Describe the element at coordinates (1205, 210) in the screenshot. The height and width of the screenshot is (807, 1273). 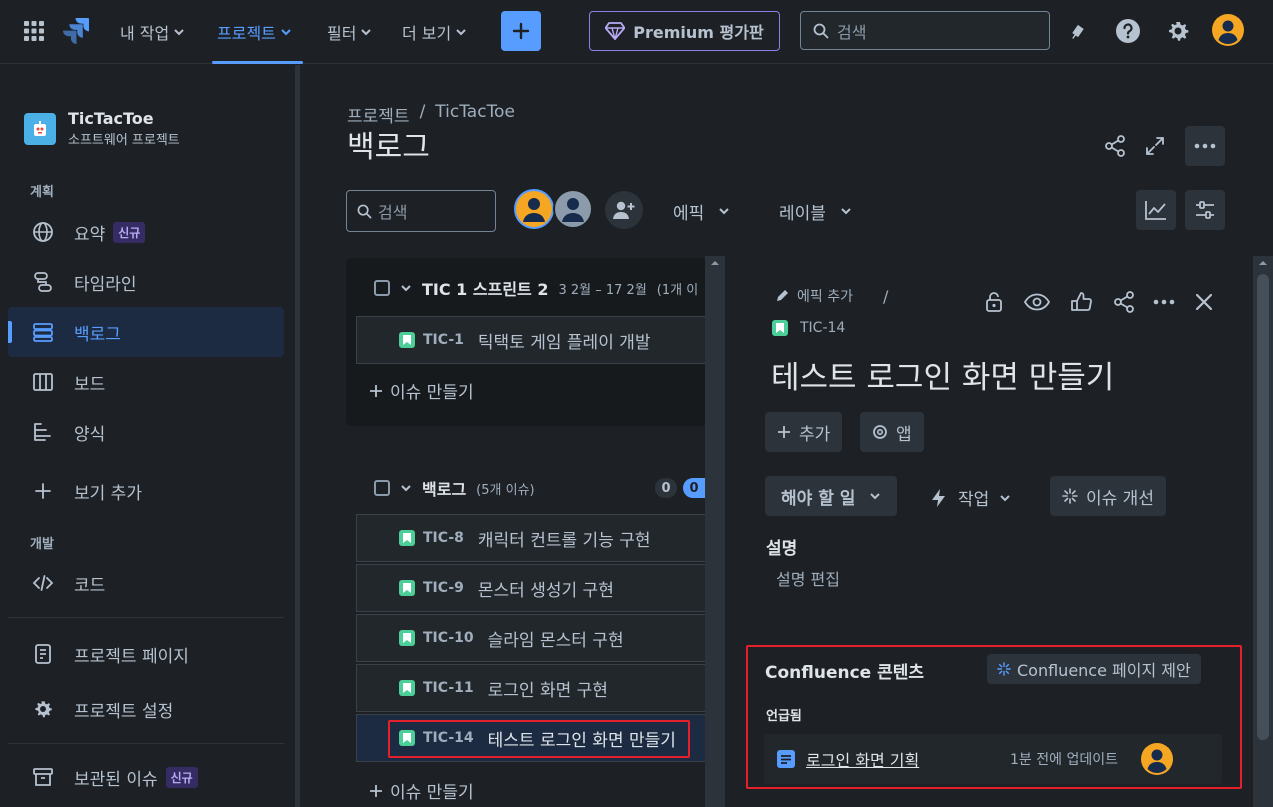
I see `view-settings-button` at that location.